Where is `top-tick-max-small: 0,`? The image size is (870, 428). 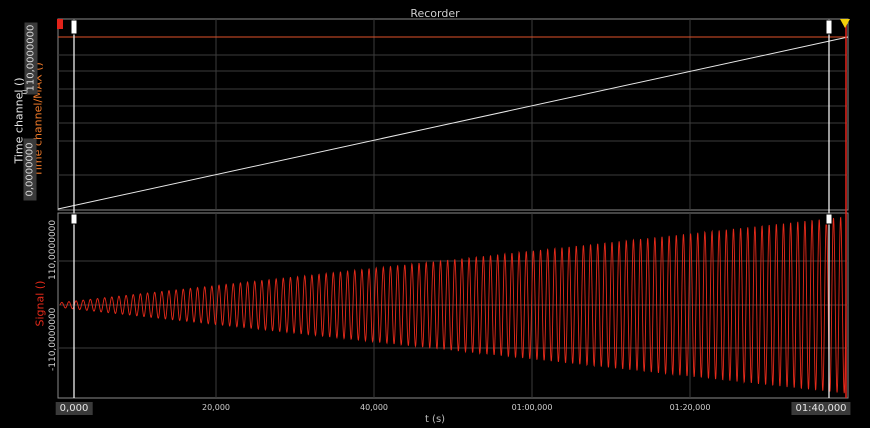 top-tick-max-small: 0, is located at coordinates (25, 90).